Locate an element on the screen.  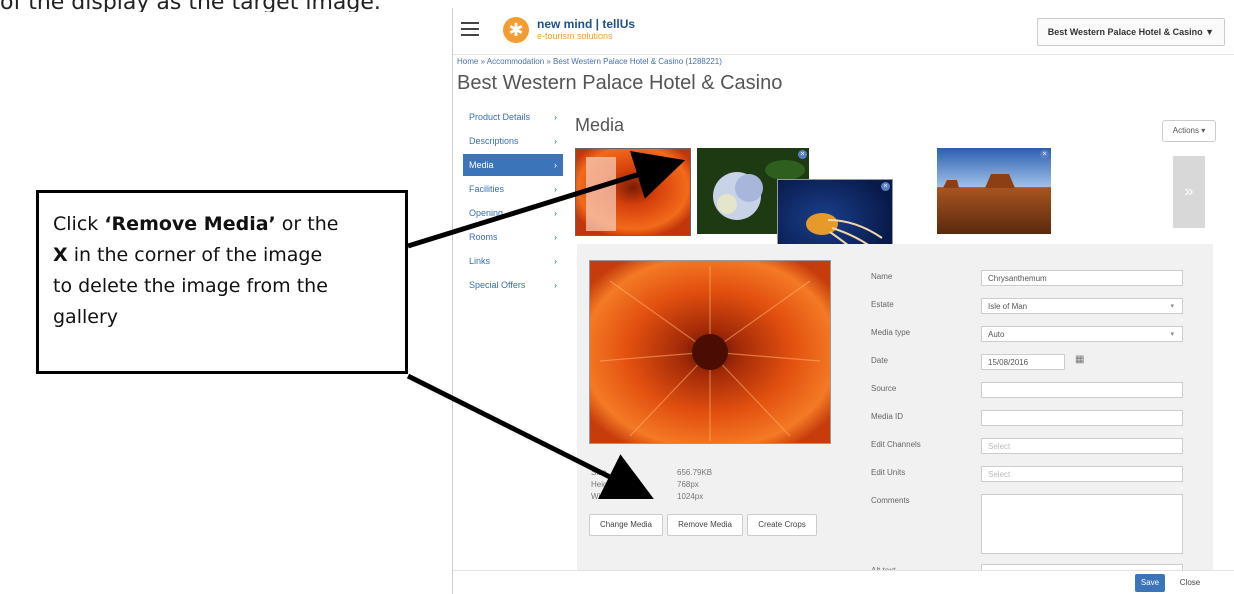
arrow-to-remove-media is located at coordinates (530, 436).